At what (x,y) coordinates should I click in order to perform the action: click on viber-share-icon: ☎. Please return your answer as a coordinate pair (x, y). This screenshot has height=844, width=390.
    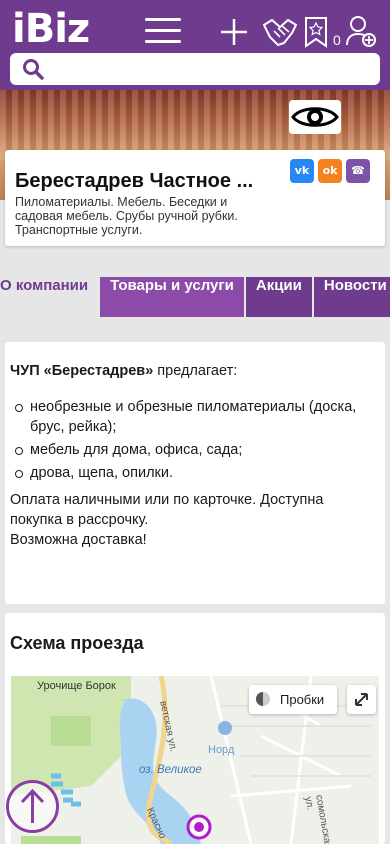
    Looking at the image, I should click on (358, 171).